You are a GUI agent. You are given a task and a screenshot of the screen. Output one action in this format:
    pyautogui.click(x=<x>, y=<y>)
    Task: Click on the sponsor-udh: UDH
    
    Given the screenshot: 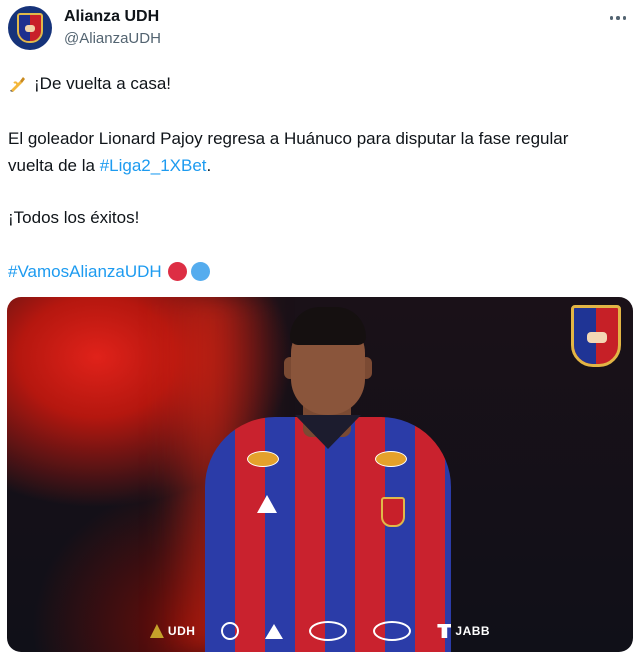 What is the action you would take?
    pyautogui.click(x=172, y=631)
    